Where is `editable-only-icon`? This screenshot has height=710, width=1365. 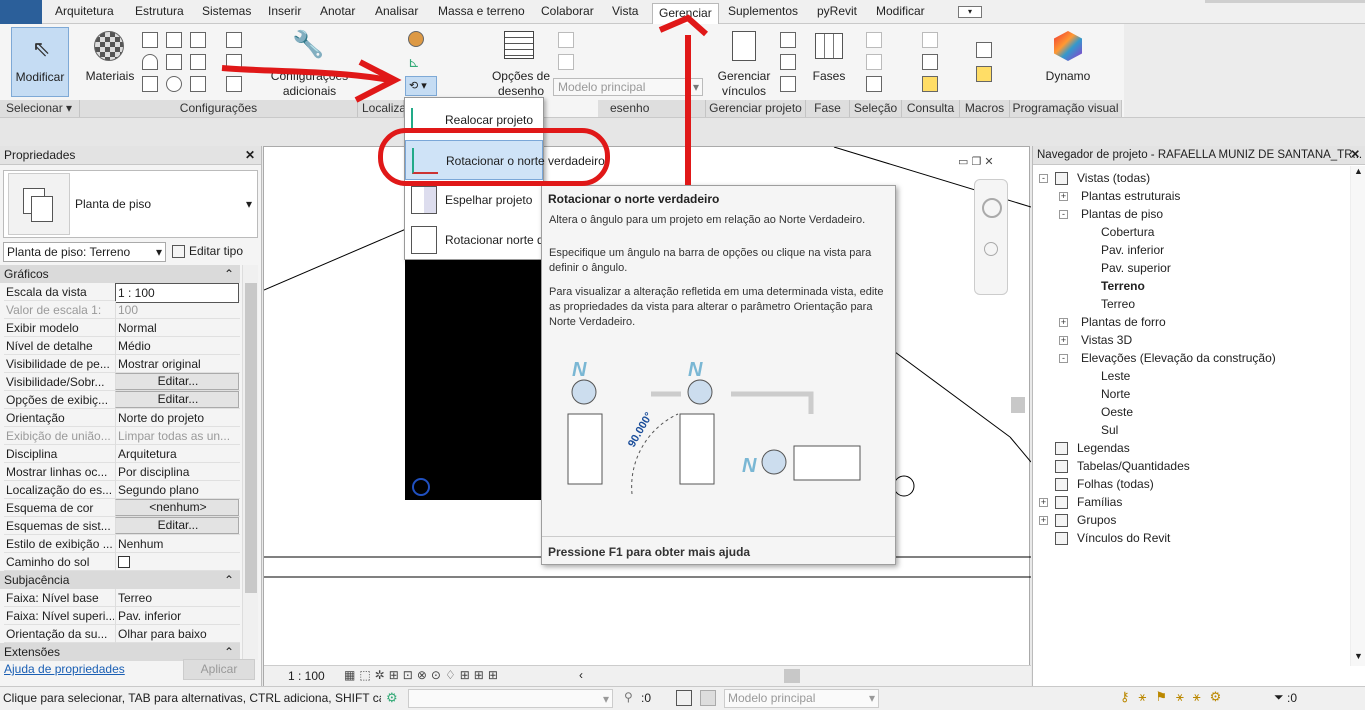 editable-only-icon is located at coordinates (684, 698).